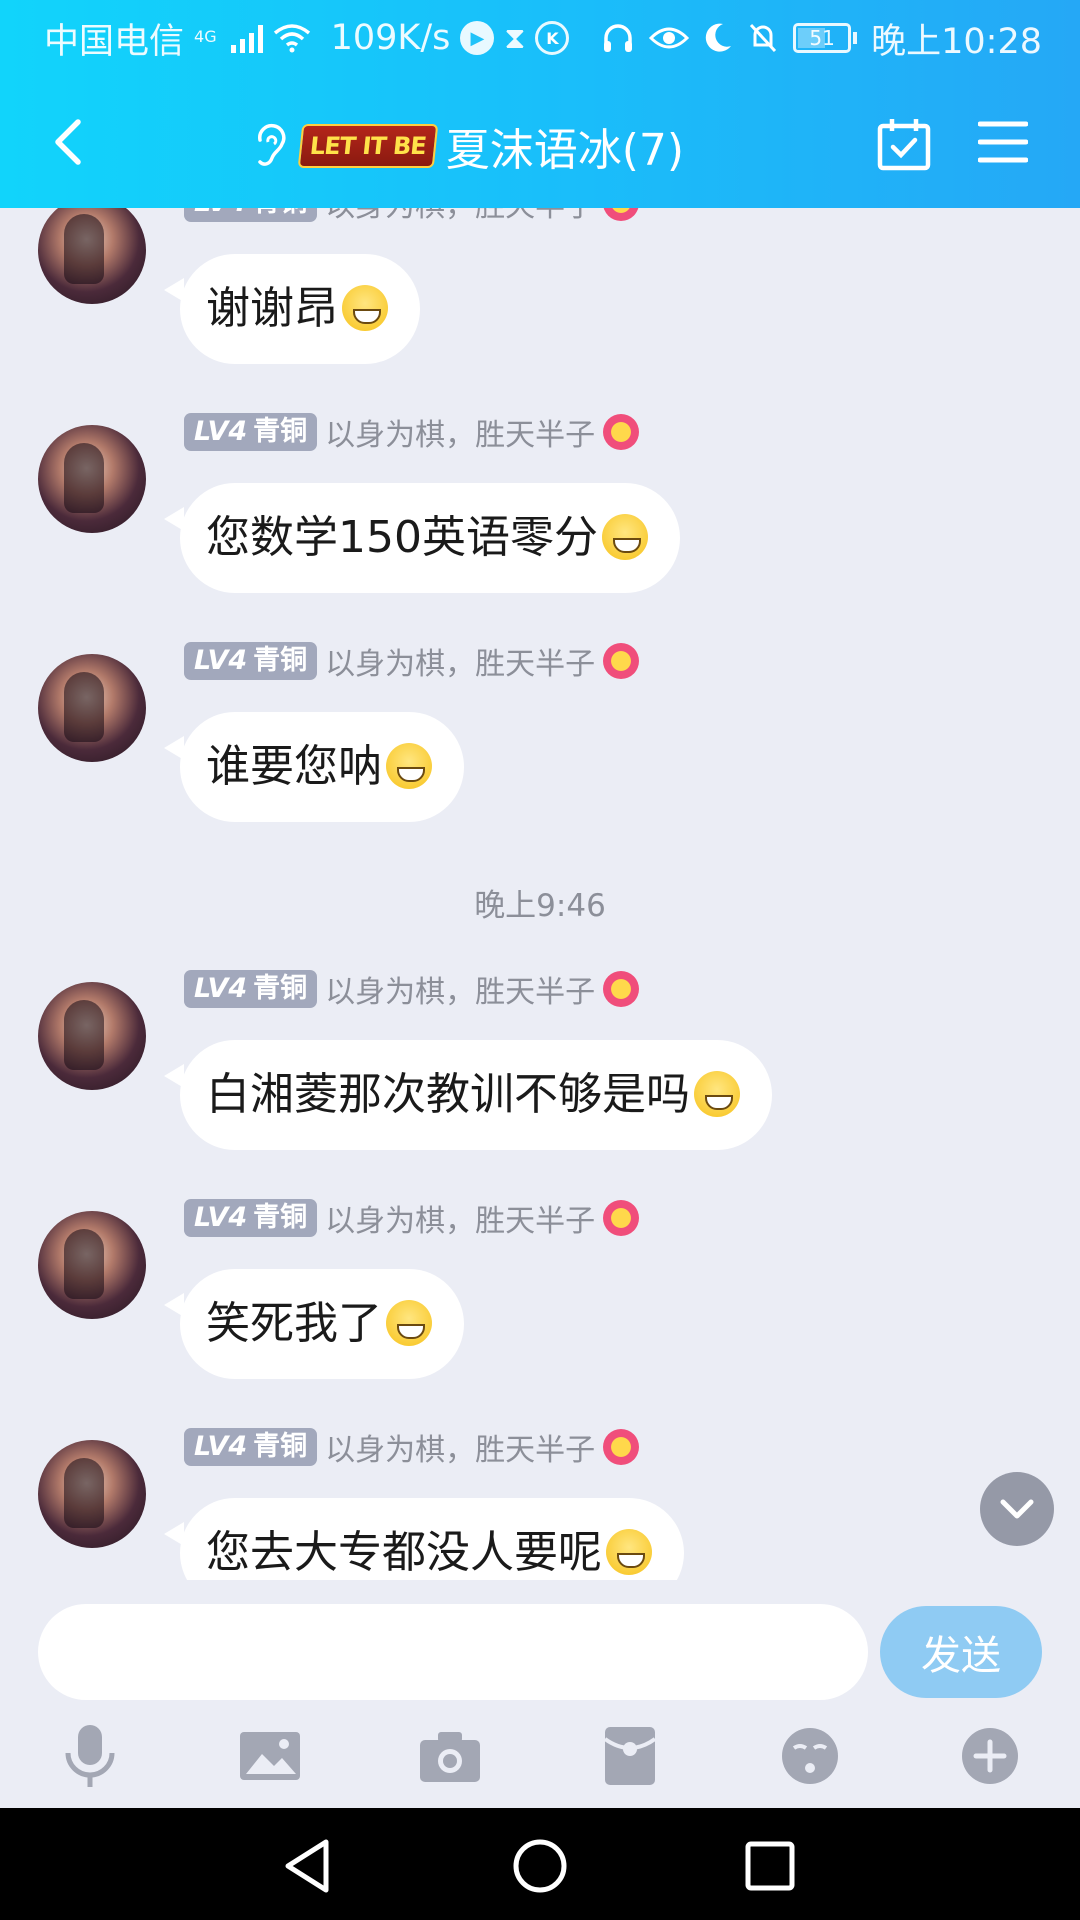 The height and width of the screenshot is (1920, 1080). I want to click on plus-icon, so click(990, 1756).